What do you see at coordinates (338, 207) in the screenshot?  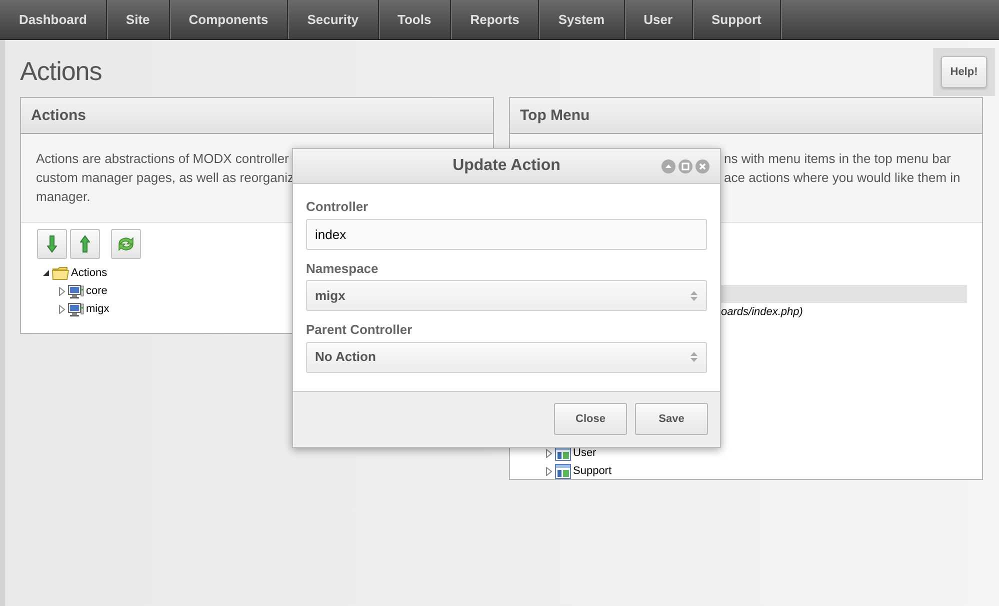 I see `field-label: Controller` at bounding box center [338, 207].